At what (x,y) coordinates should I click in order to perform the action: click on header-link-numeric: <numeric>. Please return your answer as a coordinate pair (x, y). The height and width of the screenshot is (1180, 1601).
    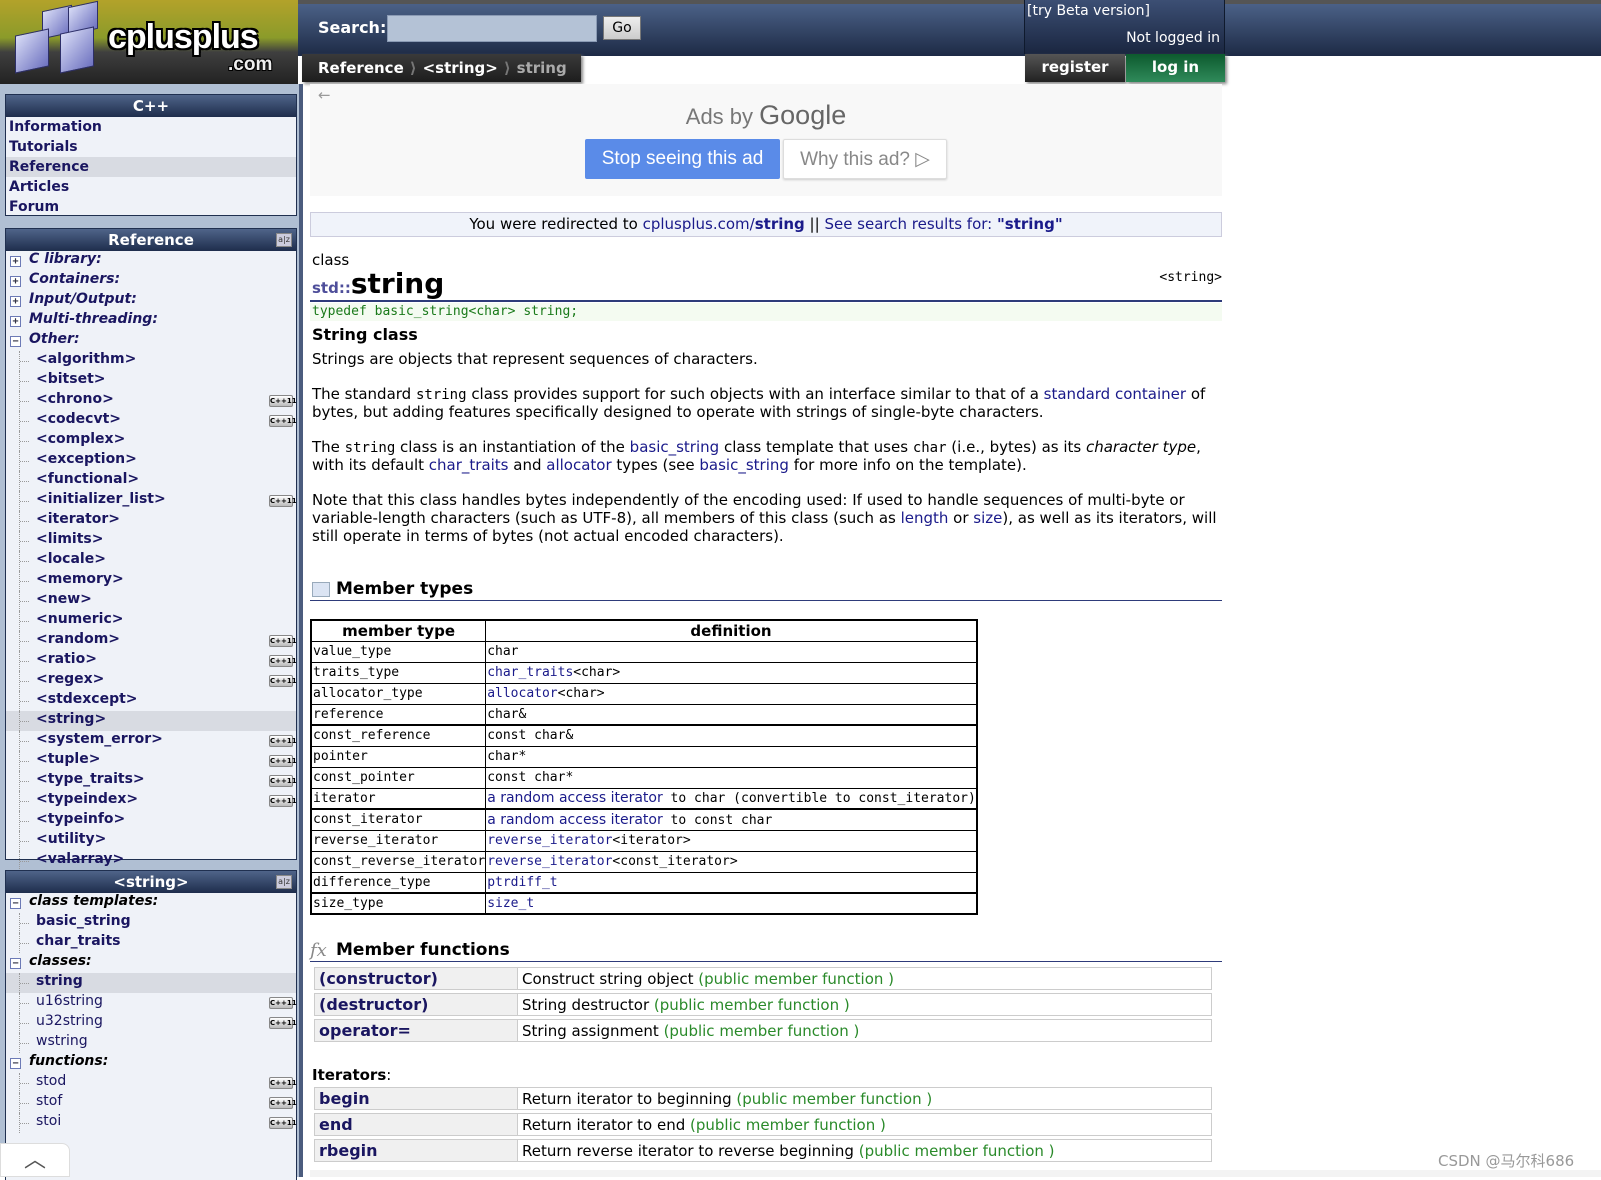
    Looking at the image, I should click on (151, 621).